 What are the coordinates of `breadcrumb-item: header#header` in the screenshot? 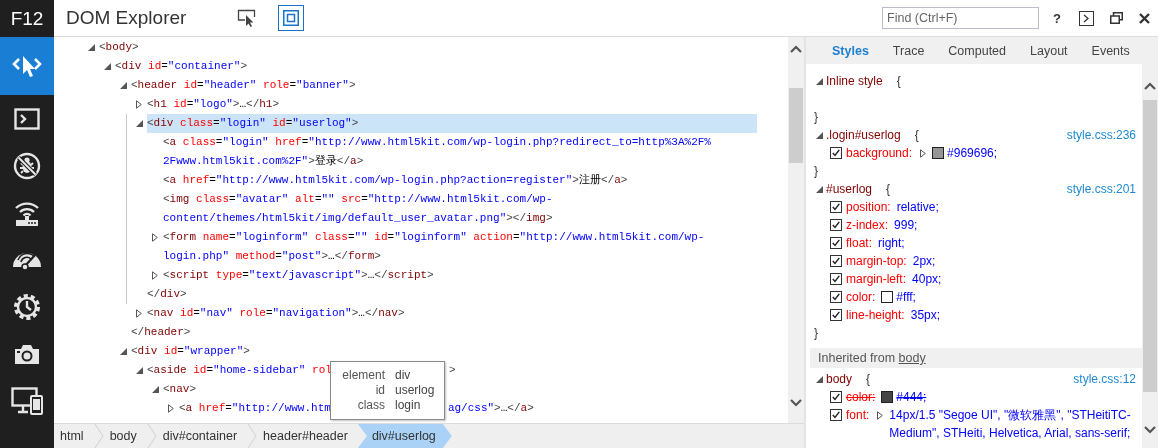 It's located at (307, 436).